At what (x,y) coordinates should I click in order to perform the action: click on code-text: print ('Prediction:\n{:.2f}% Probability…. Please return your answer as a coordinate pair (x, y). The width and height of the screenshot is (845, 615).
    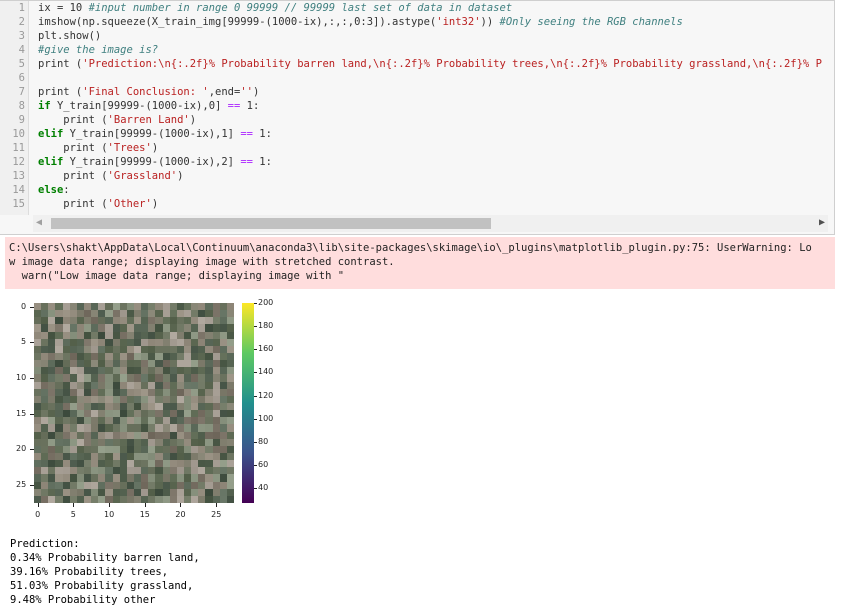
    Looking at the image, I should click on (430, 64).